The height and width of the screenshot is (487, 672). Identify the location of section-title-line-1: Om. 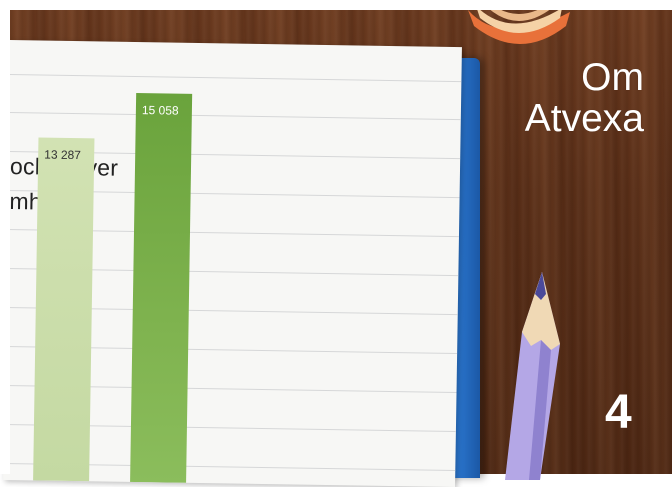
(612, 77).